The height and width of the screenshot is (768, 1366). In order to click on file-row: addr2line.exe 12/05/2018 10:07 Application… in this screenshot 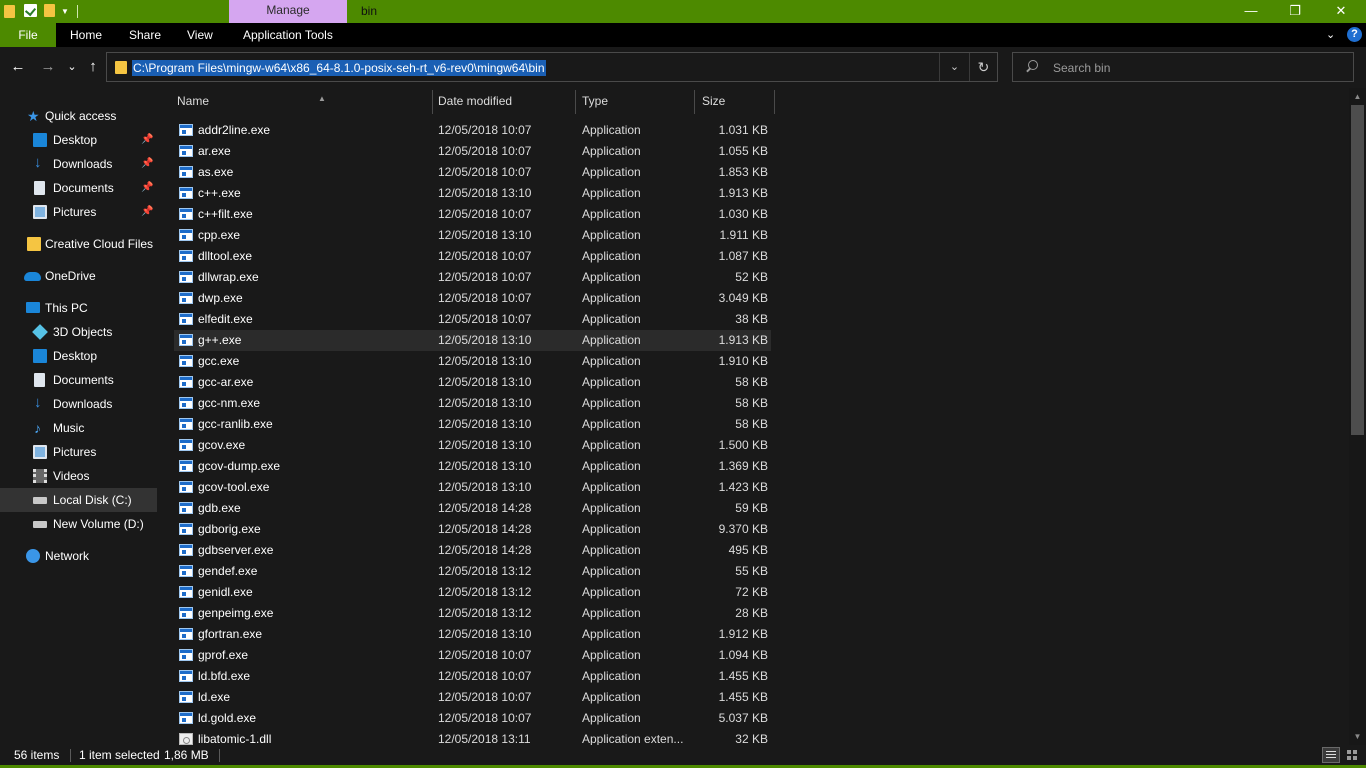, I will do `click(472, 130)`.